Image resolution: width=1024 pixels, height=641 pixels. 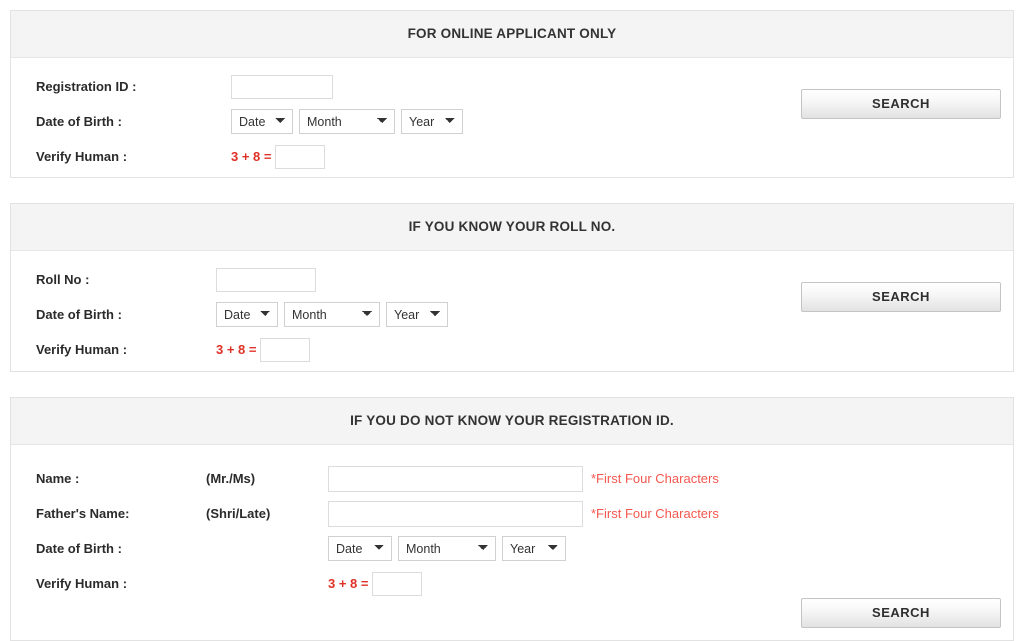 What do you see at coordinates (348, 583) in the screenshot?
I see `captcha-equation-noreg: 3 + 8 =` at bounding box center [348, 583].